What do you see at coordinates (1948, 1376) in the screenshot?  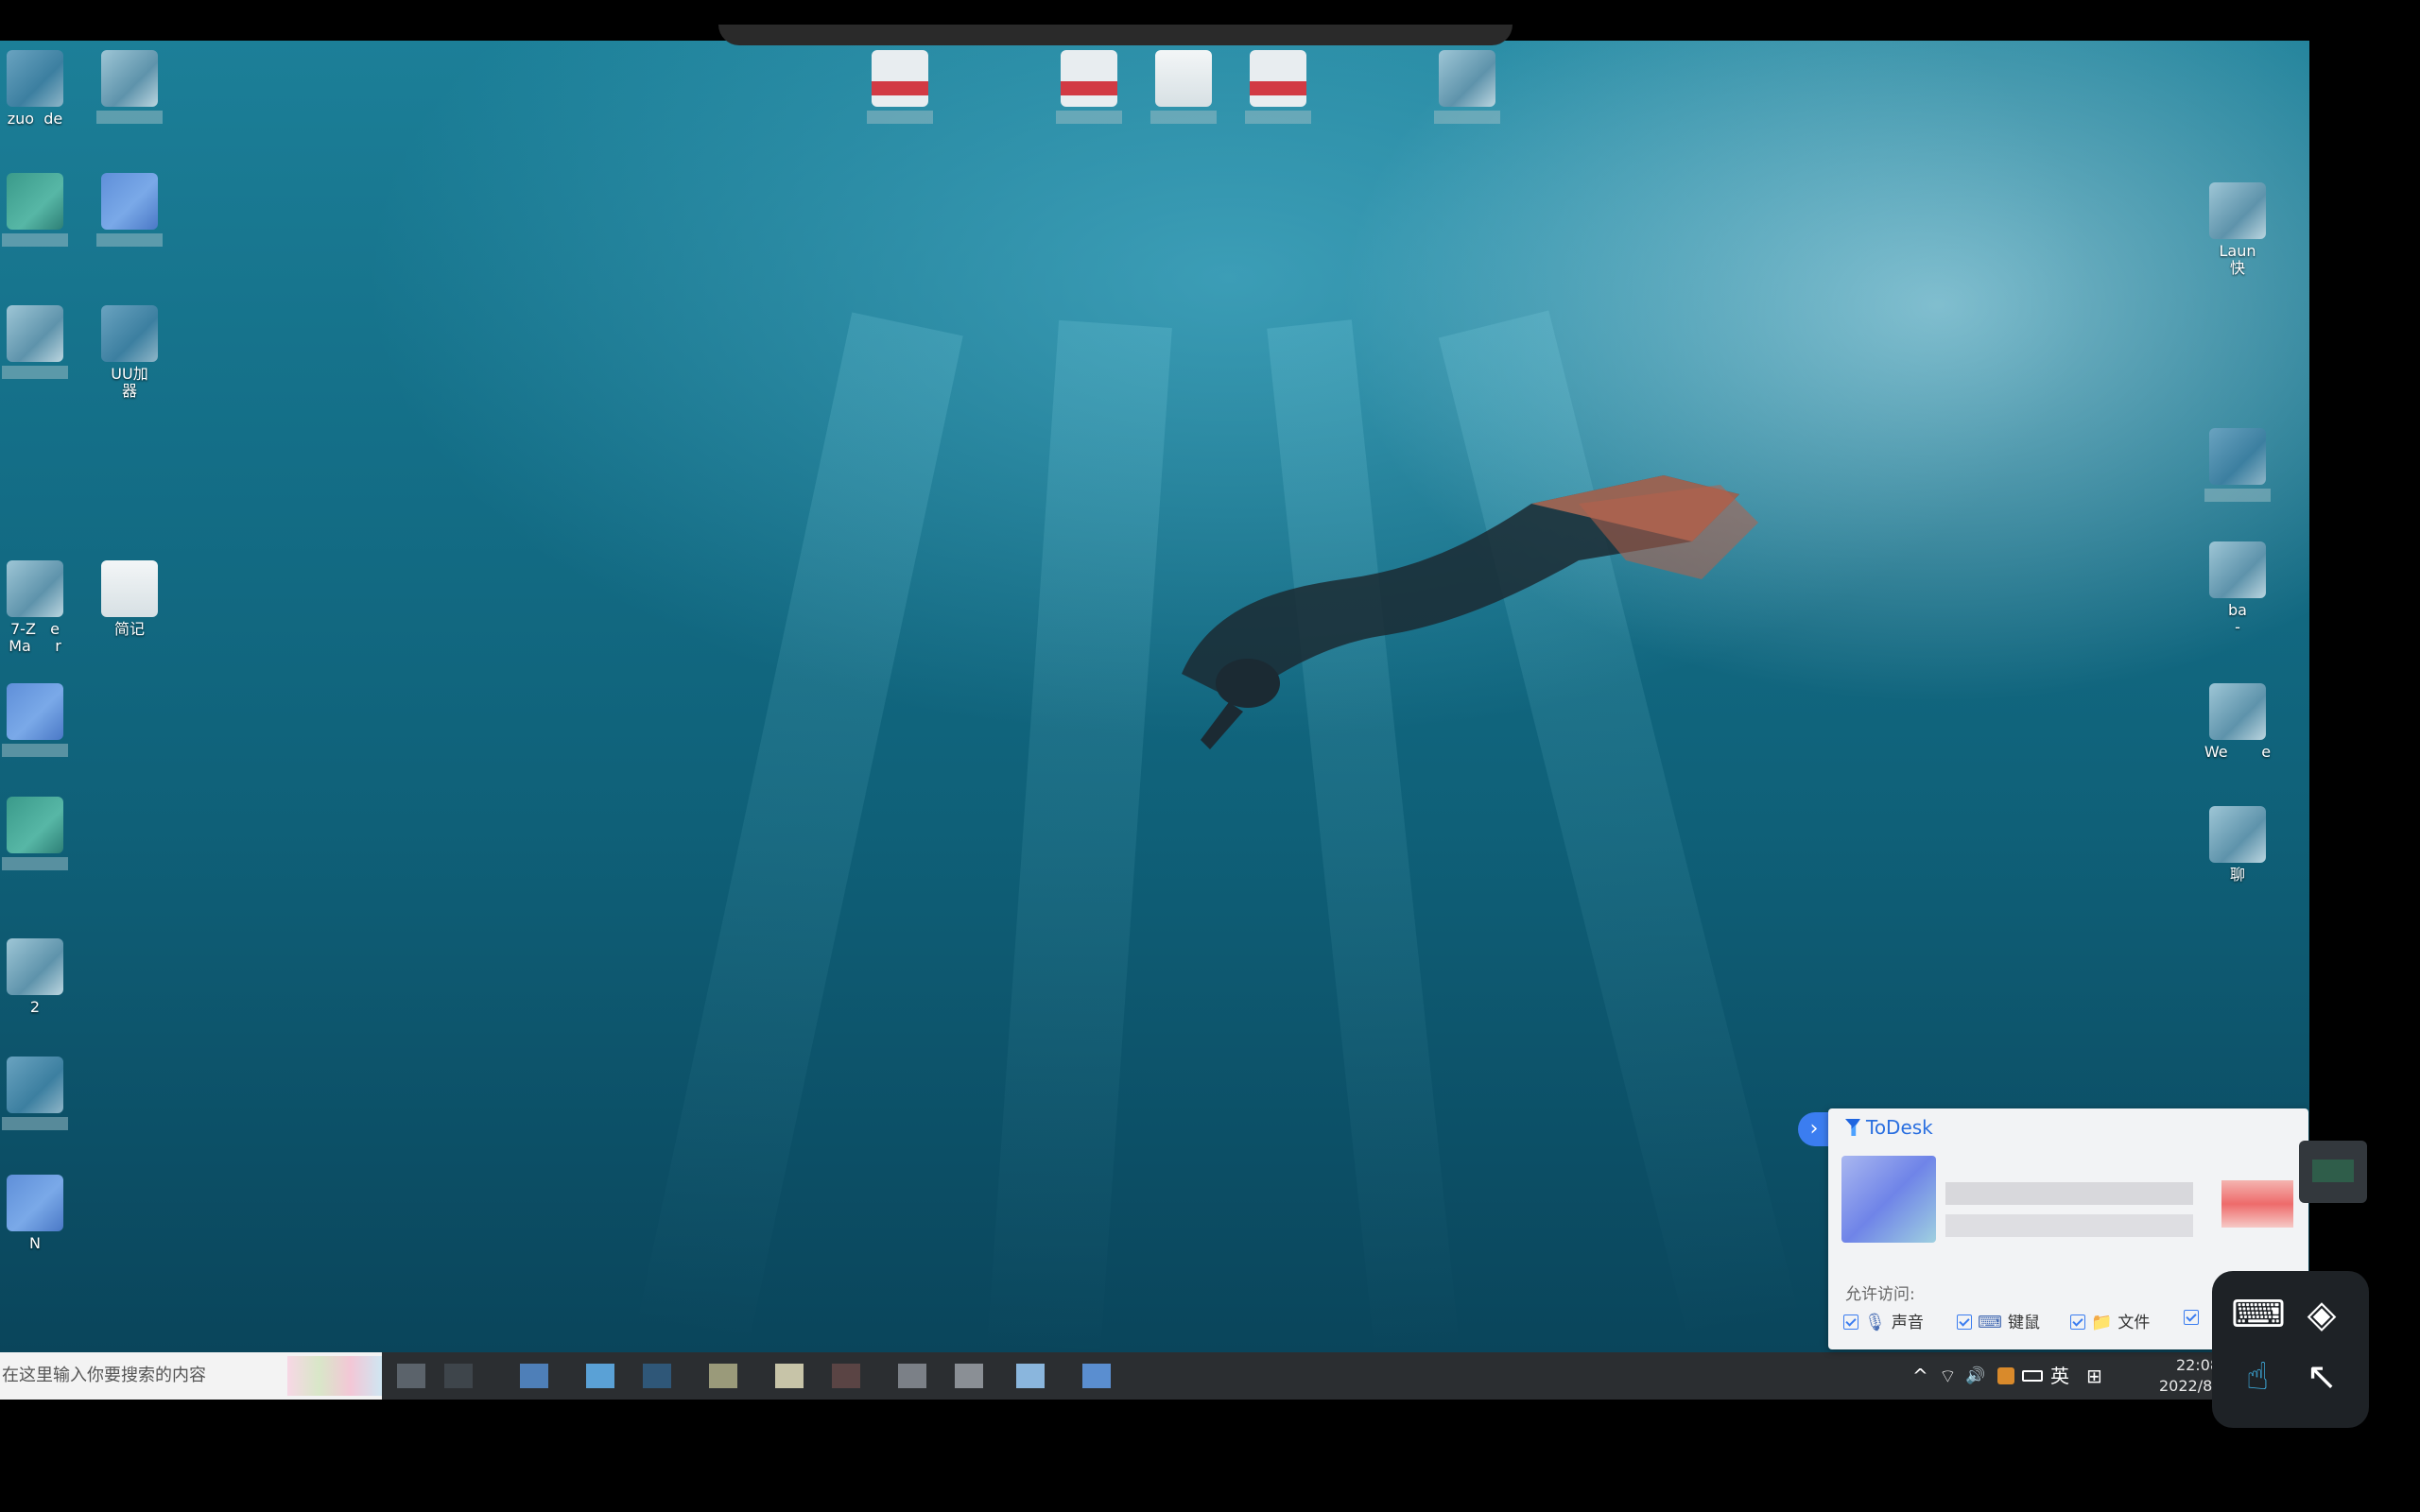 I see `network-icon: ⌔` at bounding box center [1948, 1376].